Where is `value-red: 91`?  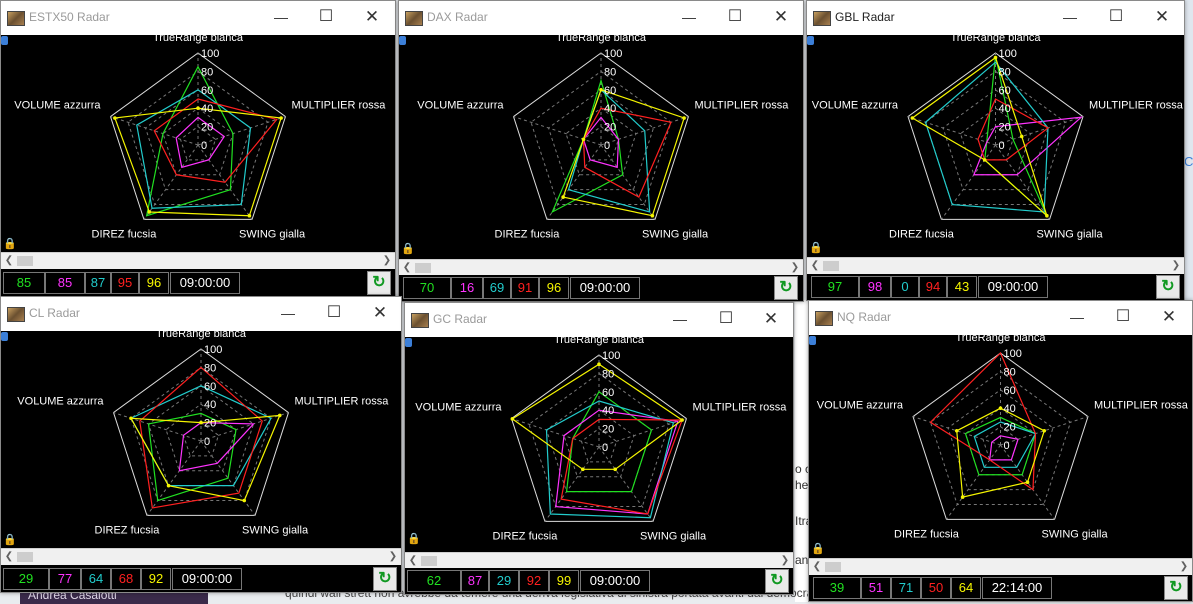 value-red: 91 is located at coordinates (525, 288).